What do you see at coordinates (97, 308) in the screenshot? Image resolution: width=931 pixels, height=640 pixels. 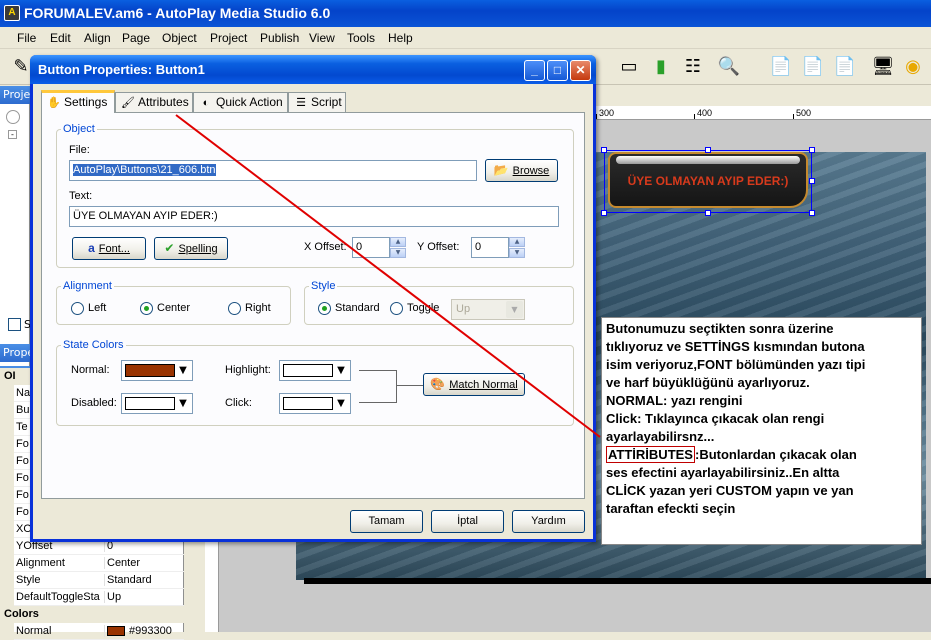 I see `align-left-label: Left` at bounding box center [97, 308].